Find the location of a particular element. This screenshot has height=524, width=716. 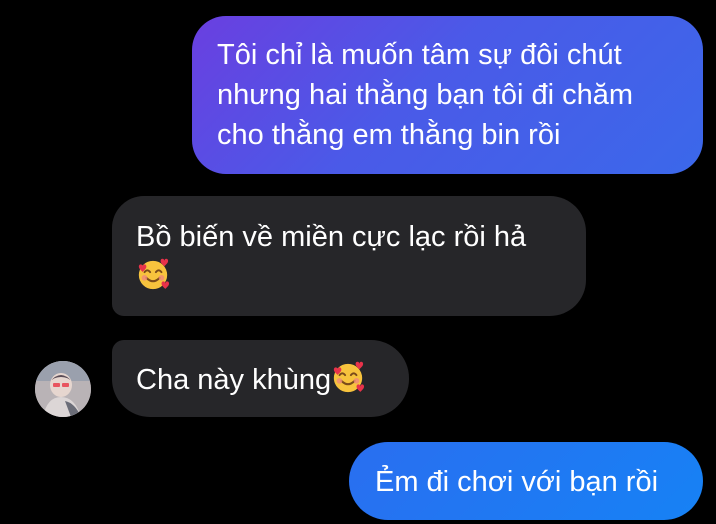

message-text-line: cho thằng em thằng bin rồi is located at coordinates (389, 135).